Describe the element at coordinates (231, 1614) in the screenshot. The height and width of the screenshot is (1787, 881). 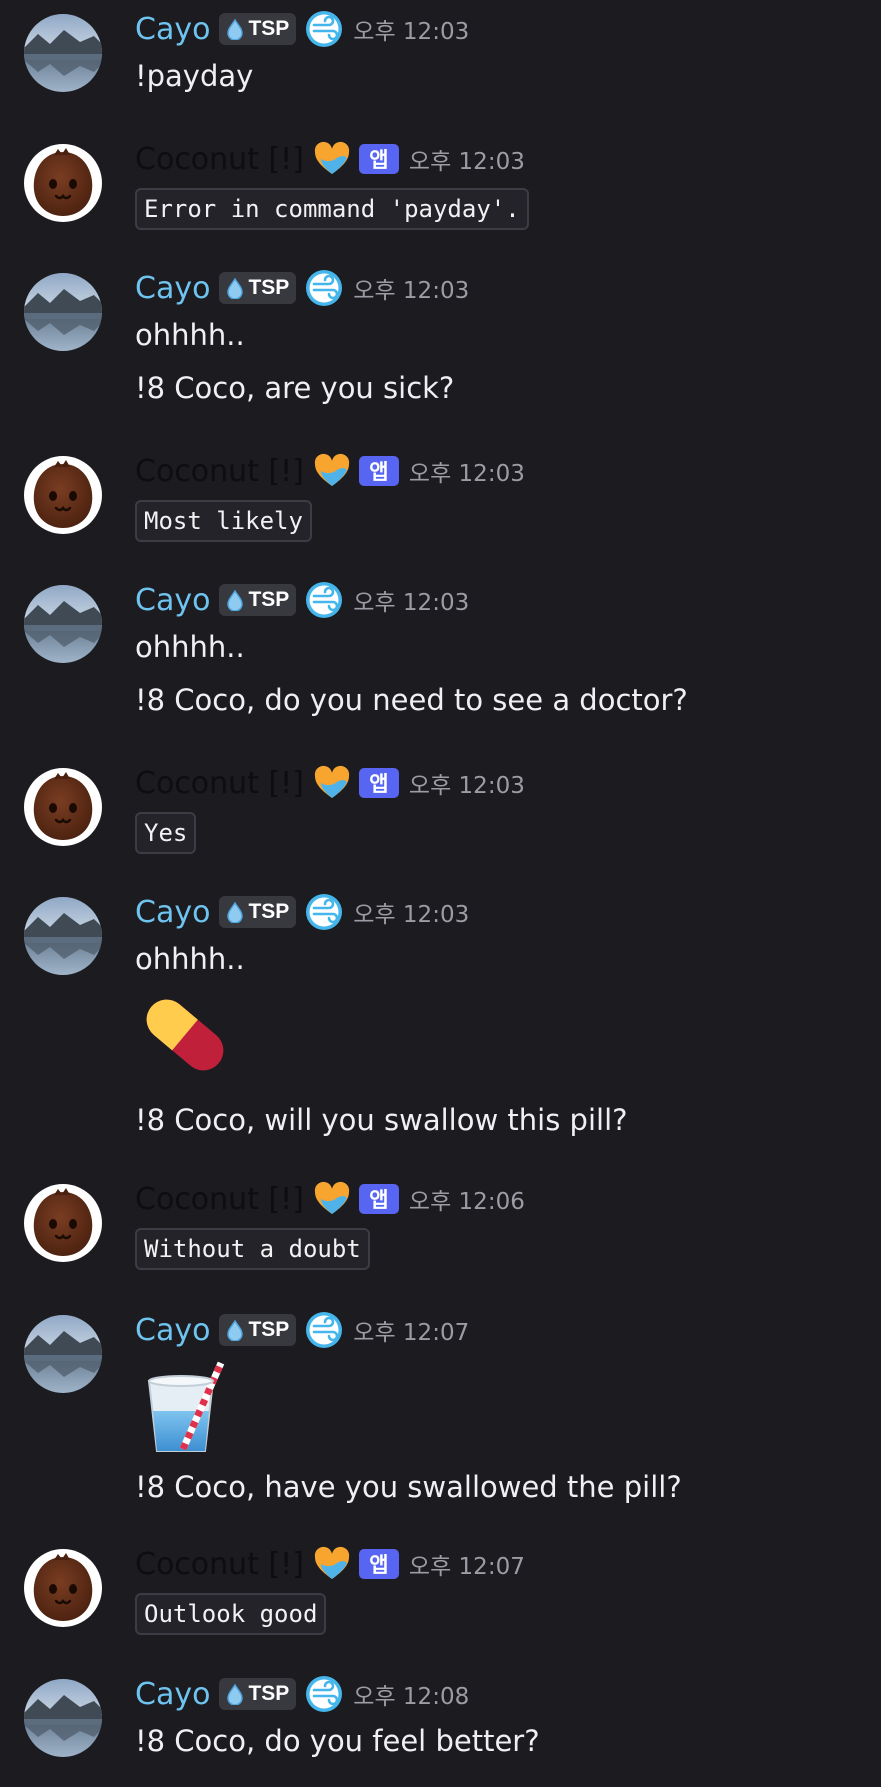
I see `code-reply: Outlook good` at that location.